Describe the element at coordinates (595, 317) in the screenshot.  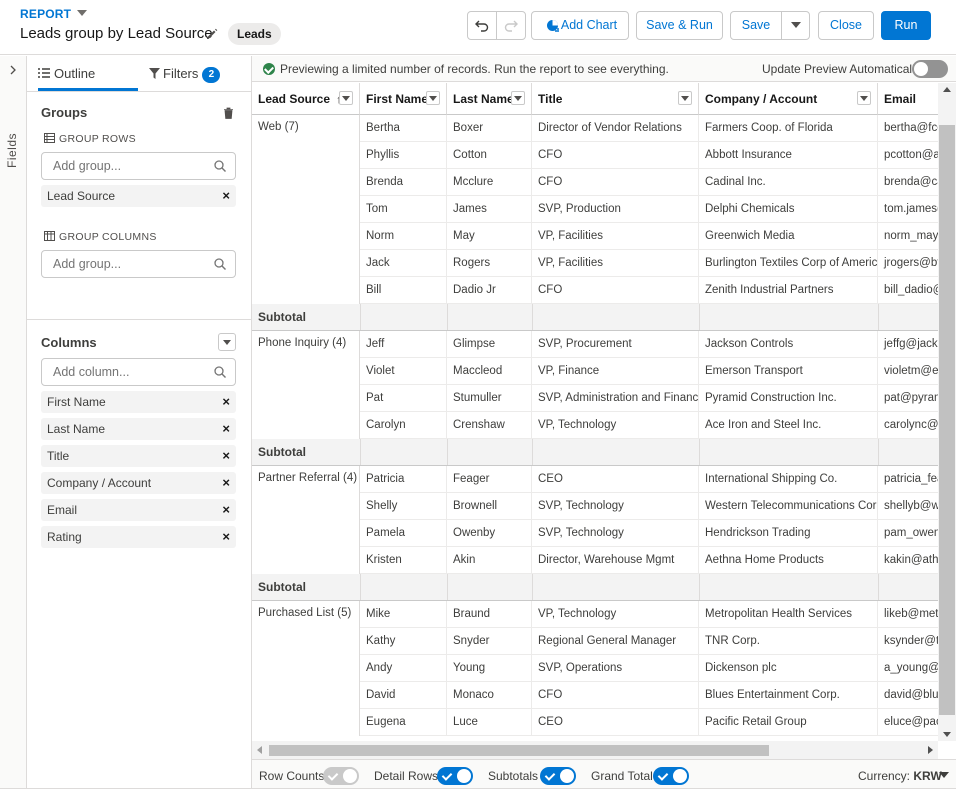
I see `subtotal-row: Subtotal` at that location.